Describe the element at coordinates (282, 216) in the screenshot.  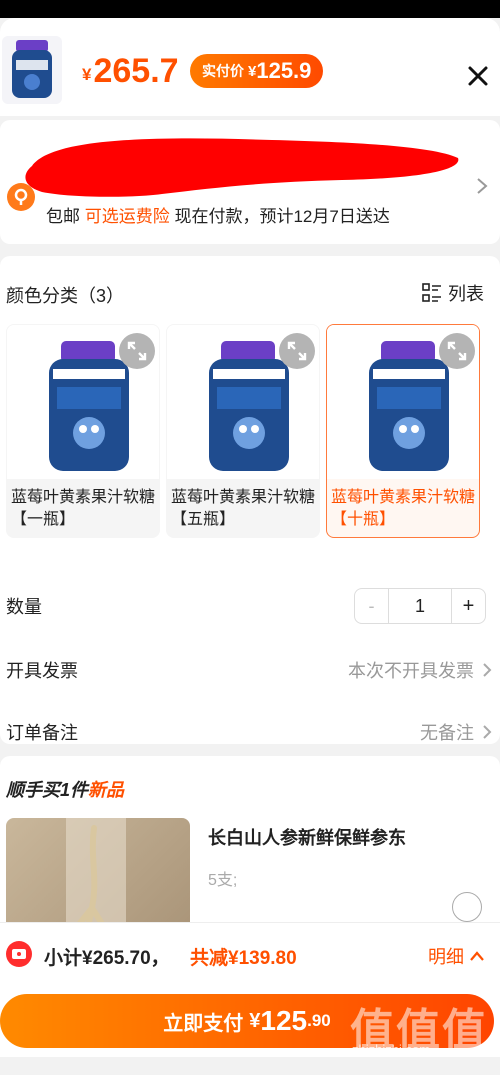
I see `delivery-estimate: 现在付款，预计12月7日送达` at that location.